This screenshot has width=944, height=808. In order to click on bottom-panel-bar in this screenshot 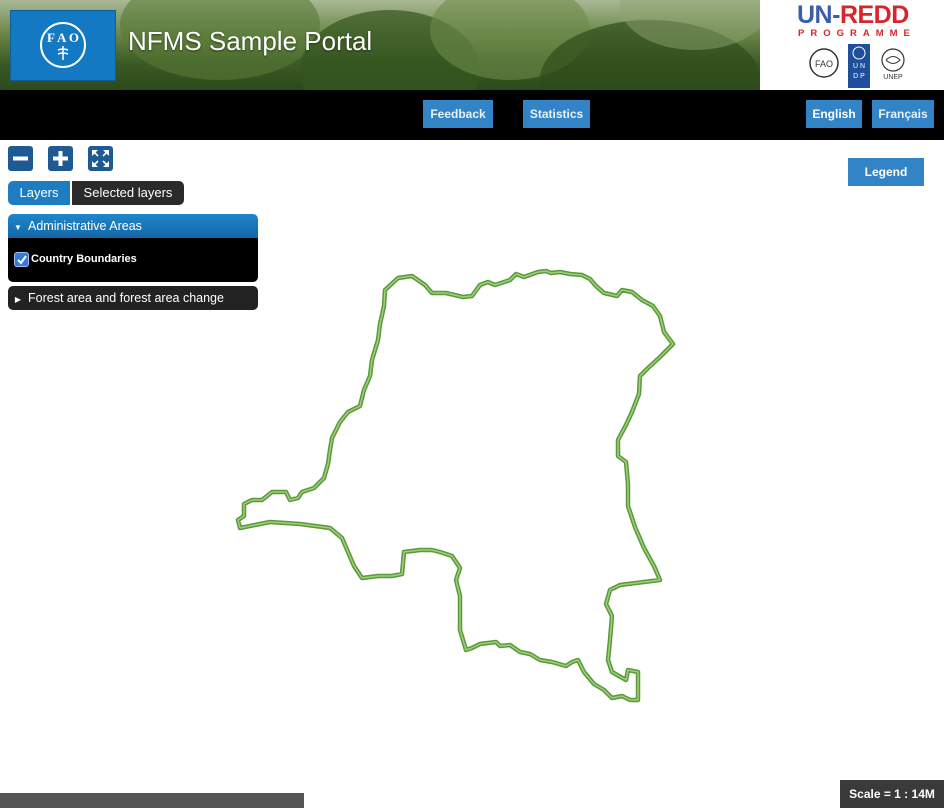, I will do `click(152, 800)`.